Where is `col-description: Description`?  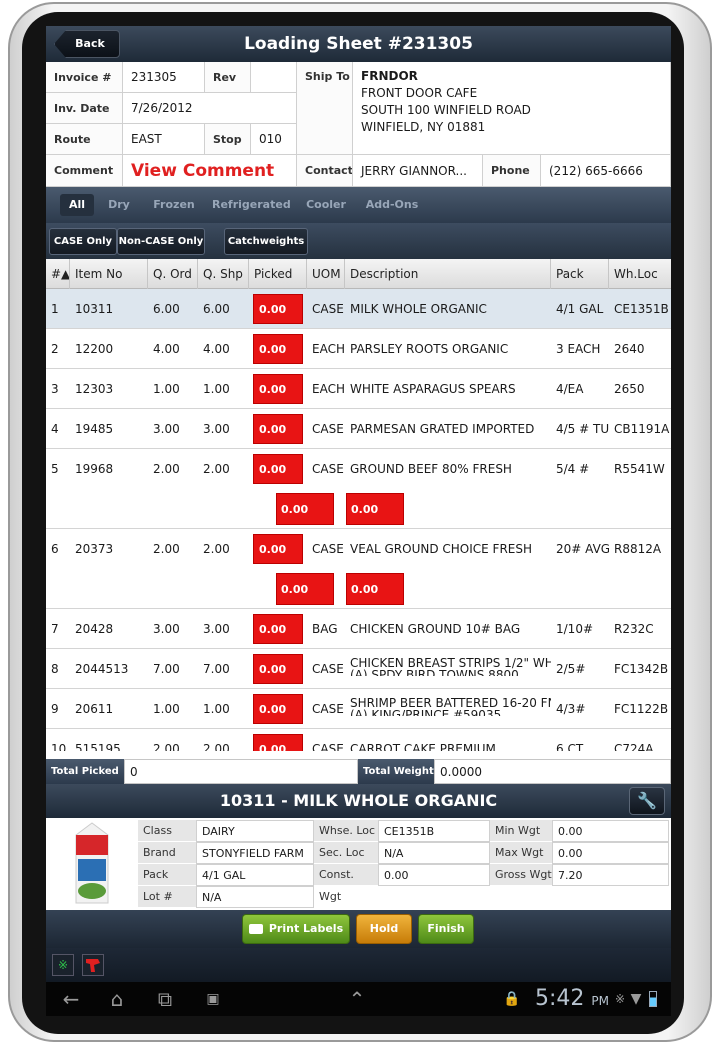 col-description: Description is located at coordinates (448, 274).